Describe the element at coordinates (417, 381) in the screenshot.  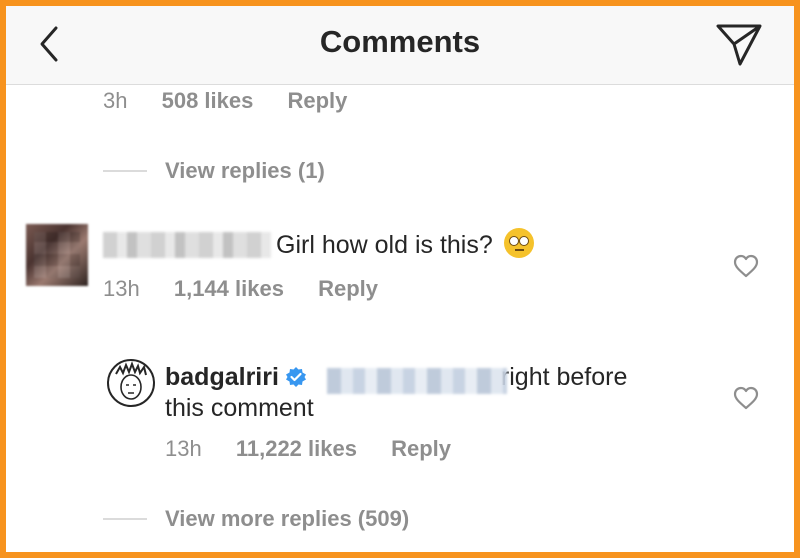
I see `mentioned-username-blurred` at that location.